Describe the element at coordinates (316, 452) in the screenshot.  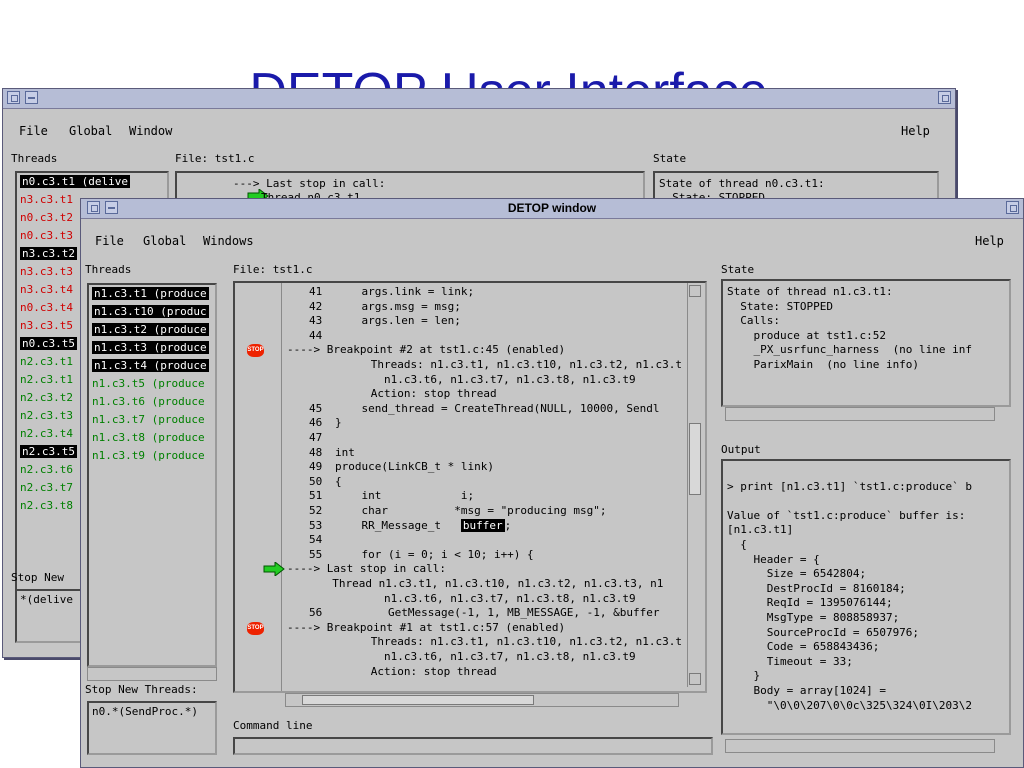
I see `line-number: 48` at that location.